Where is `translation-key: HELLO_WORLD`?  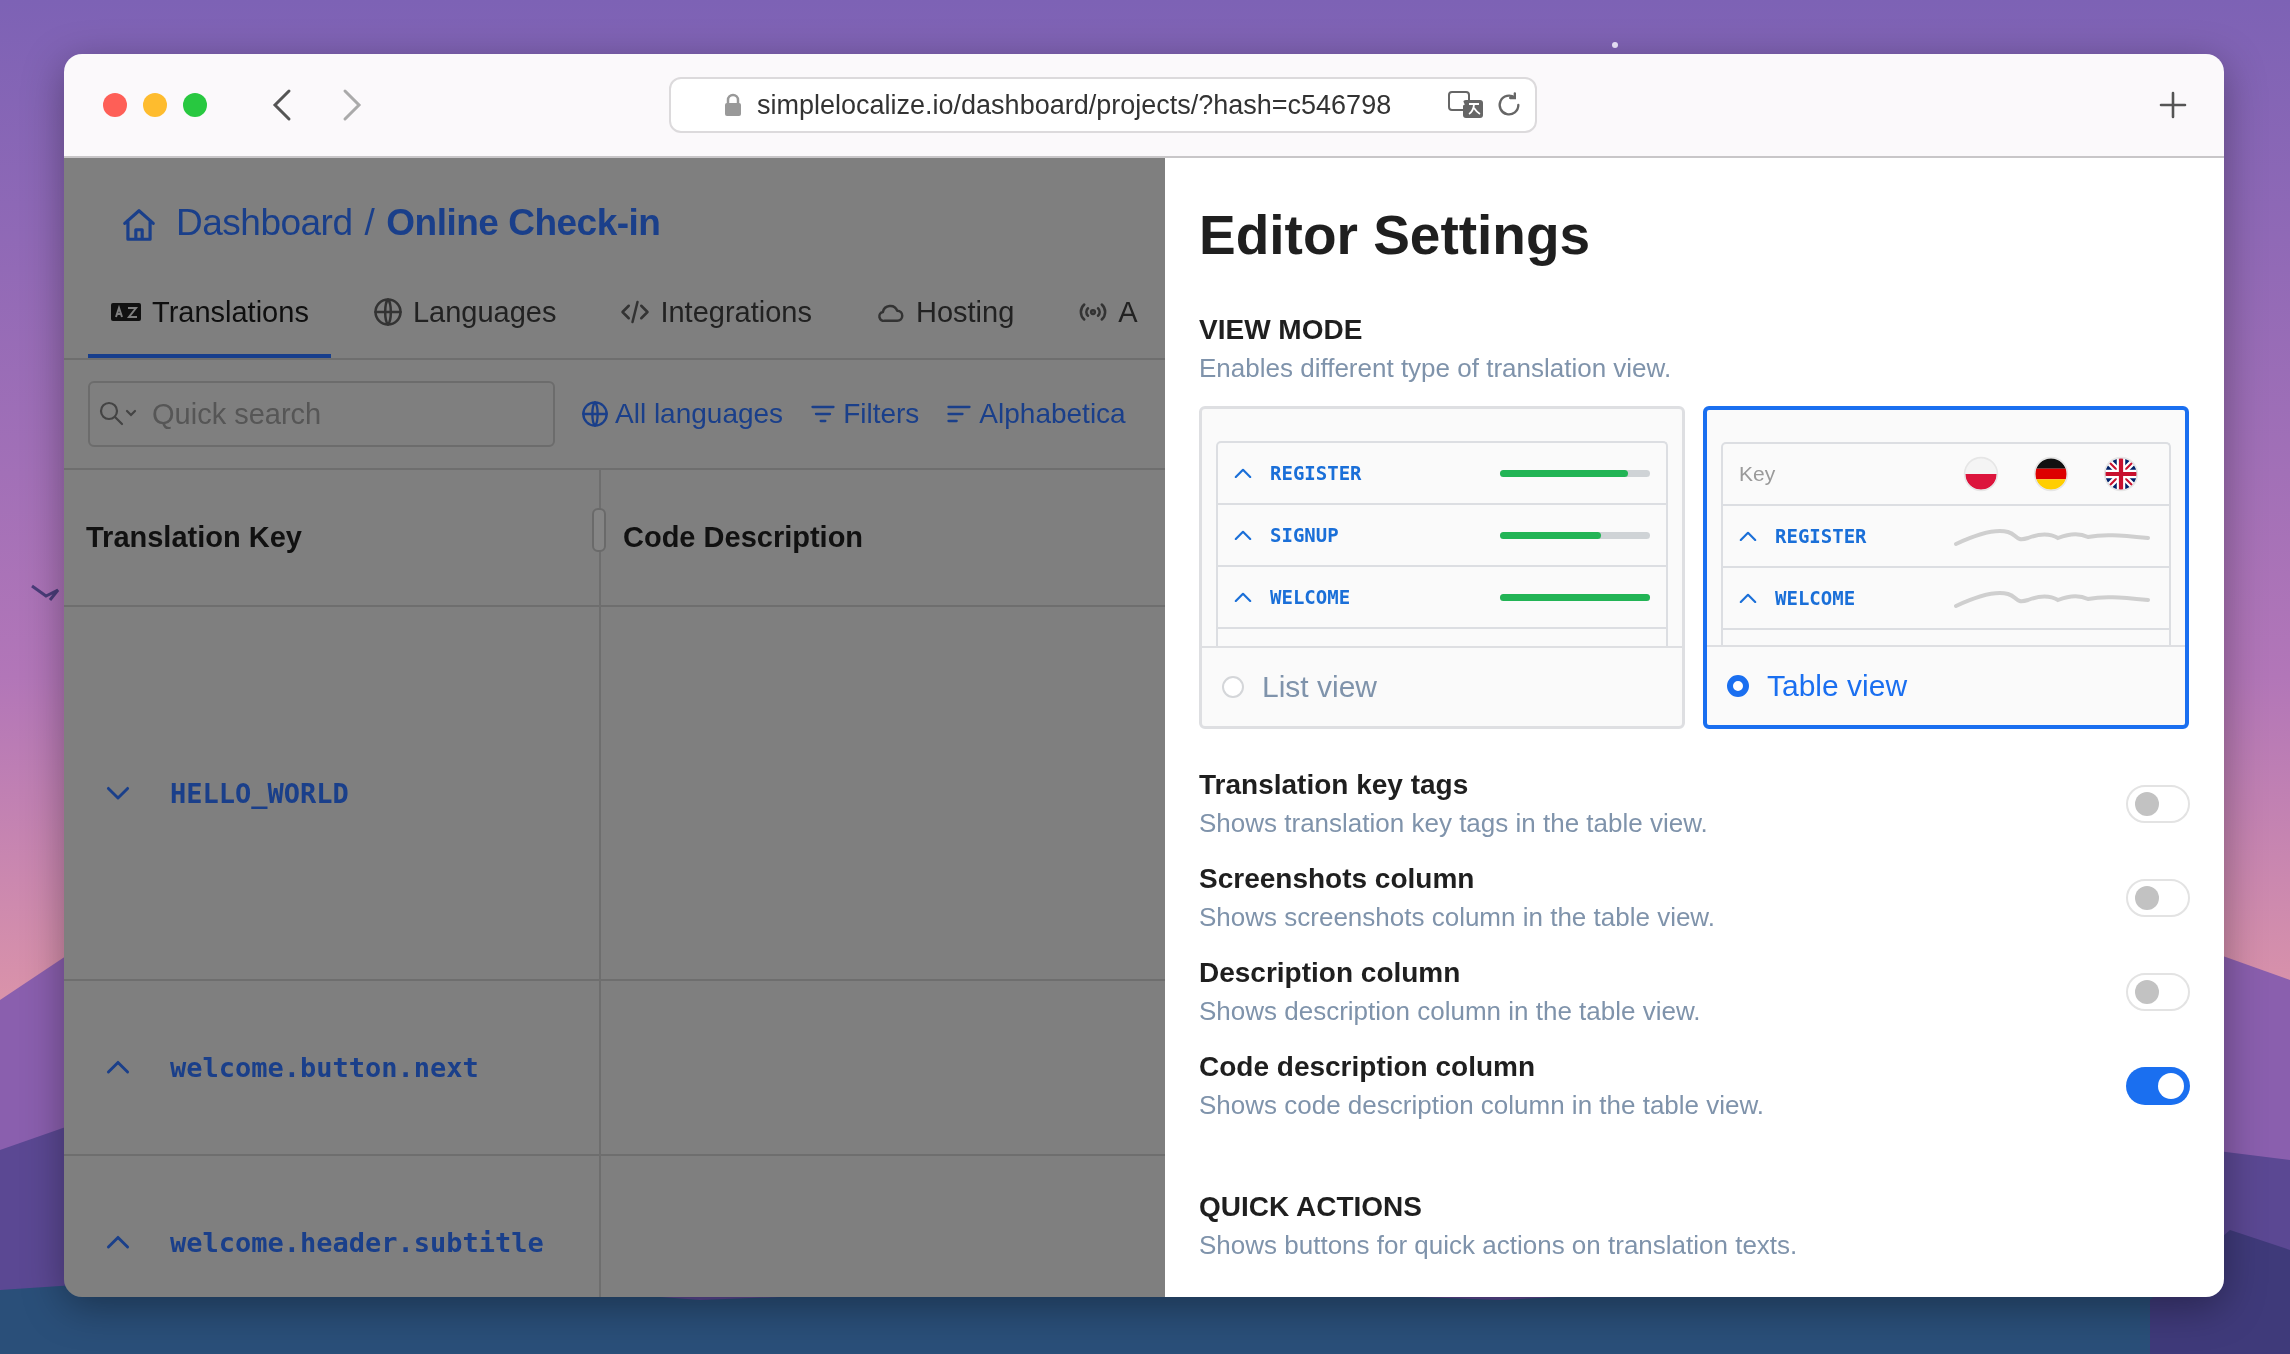
translation-key: HELLO_WORLD is located at coordinates (259, 793).